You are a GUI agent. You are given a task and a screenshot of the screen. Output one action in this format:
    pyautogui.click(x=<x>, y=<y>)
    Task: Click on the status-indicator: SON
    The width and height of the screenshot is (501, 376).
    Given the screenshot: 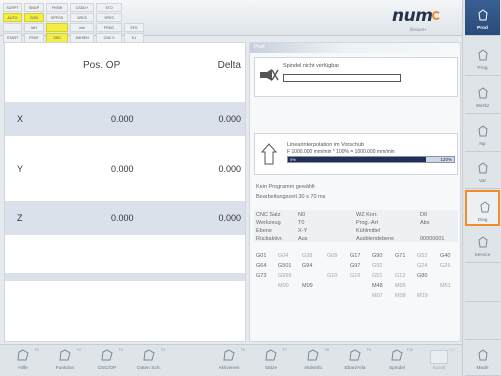 What is the action you would take?
    pyautogui.click(x=34, y=17)
    